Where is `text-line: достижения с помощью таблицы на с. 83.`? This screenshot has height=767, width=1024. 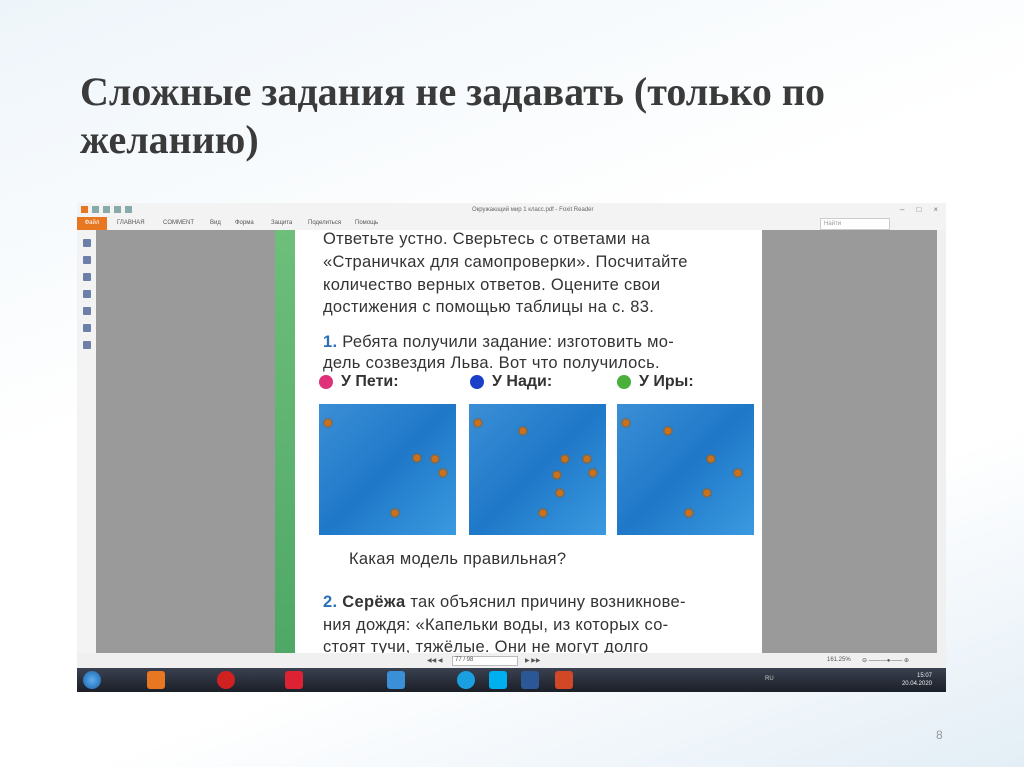
text-line: достижения с помощью таблицы на с. 83. is located at coordinates (489, 307).